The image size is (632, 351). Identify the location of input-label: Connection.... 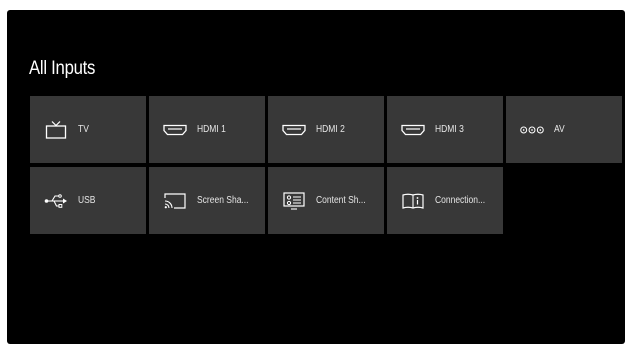
(460, 200).